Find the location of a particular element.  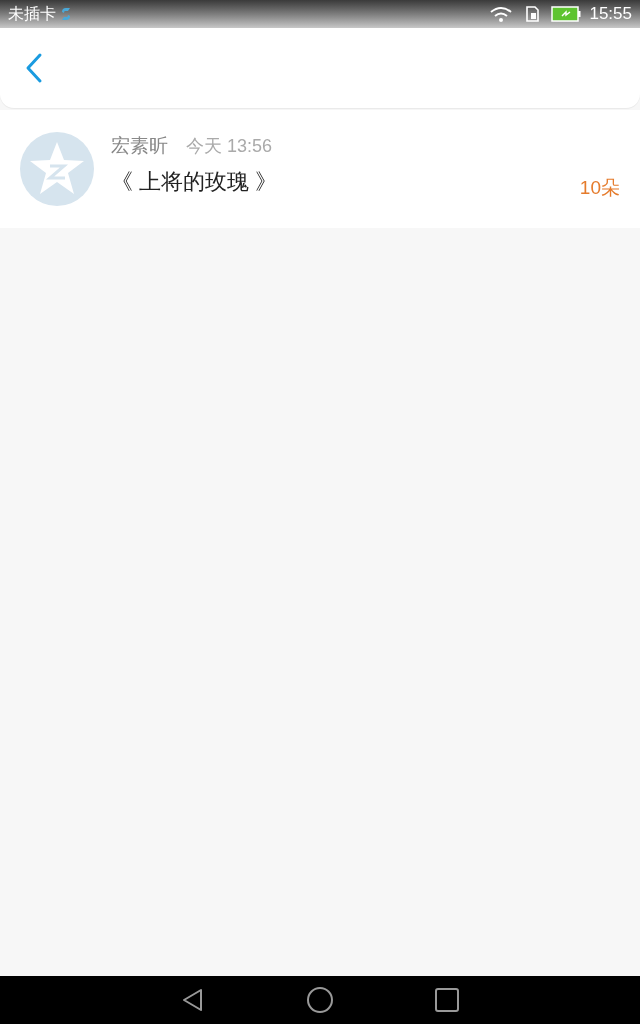

gift-row: 宏素昕 今天 13:56 《 上将的玫瑰 》 10朵 is located at coordinates (320, 169).